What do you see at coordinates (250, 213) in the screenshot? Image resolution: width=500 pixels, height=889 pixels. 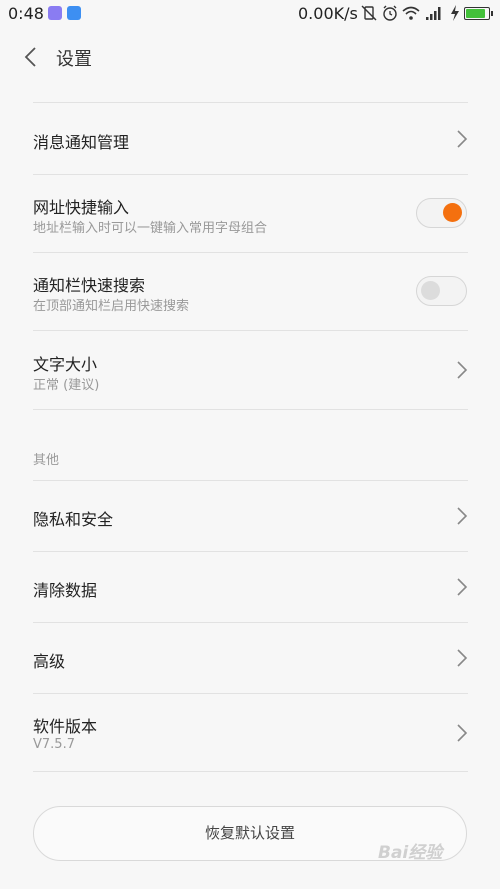 I see `settings-item-url-quick-input: 网址快捷输入 地址栏输入时可以一键输入常用字母组合` at bounding box center [250, 213].